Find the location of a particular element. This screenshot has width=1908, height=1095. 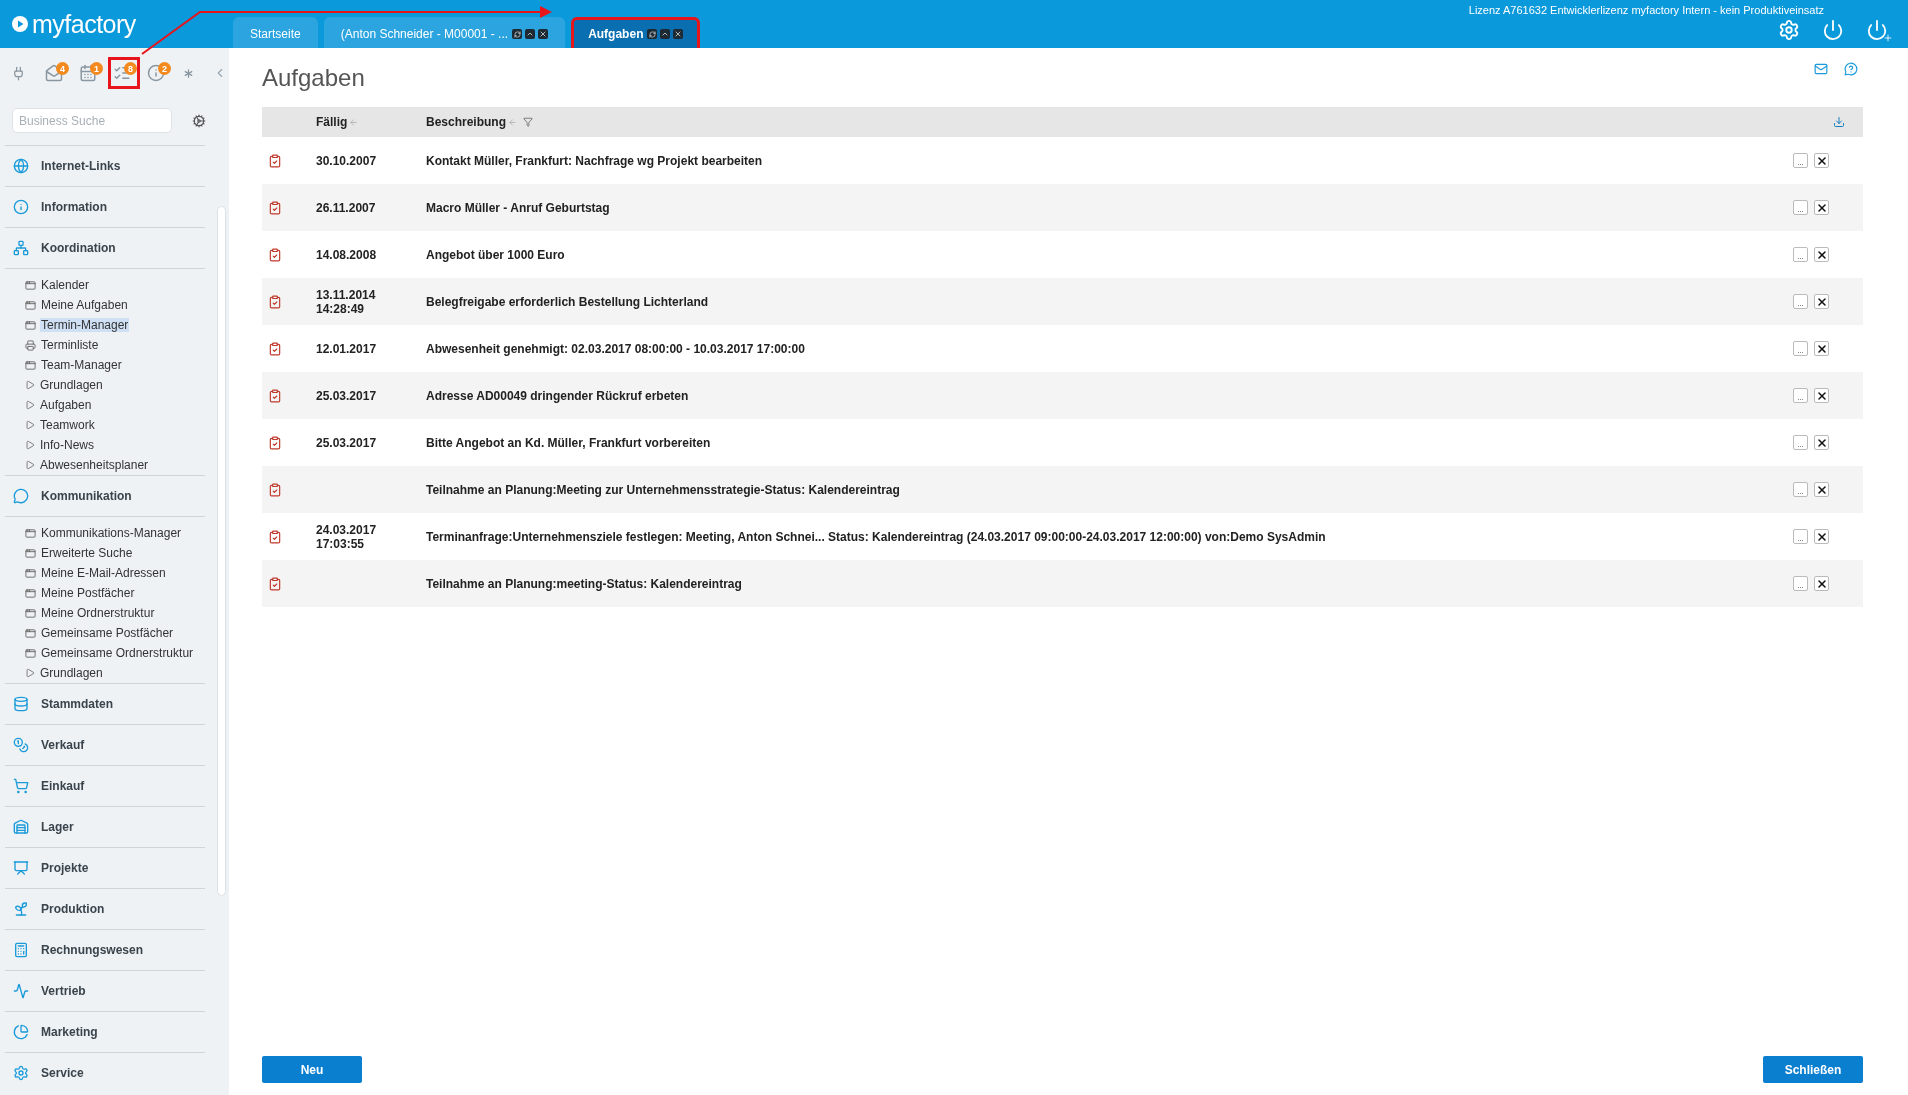

nav-section: Lager is located at coordinates (105, 826).